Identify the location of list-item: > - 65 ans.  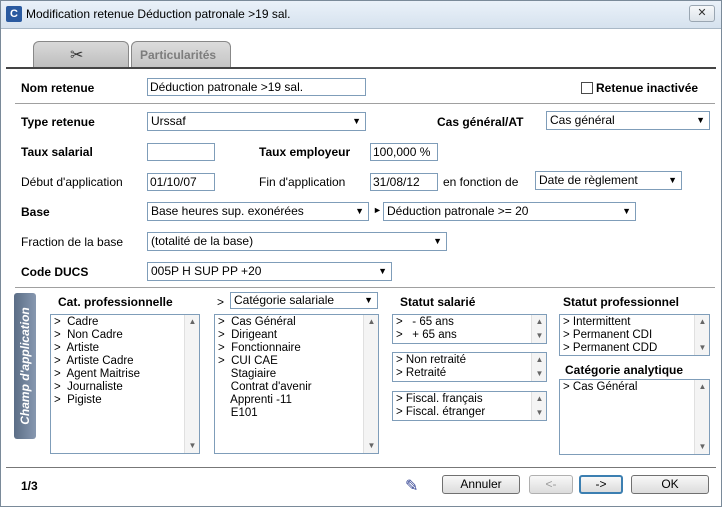
(463, 322).